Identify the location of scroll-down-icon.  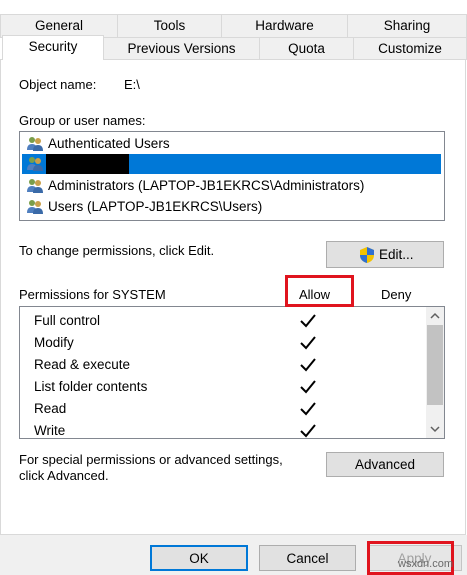
(435, 429).